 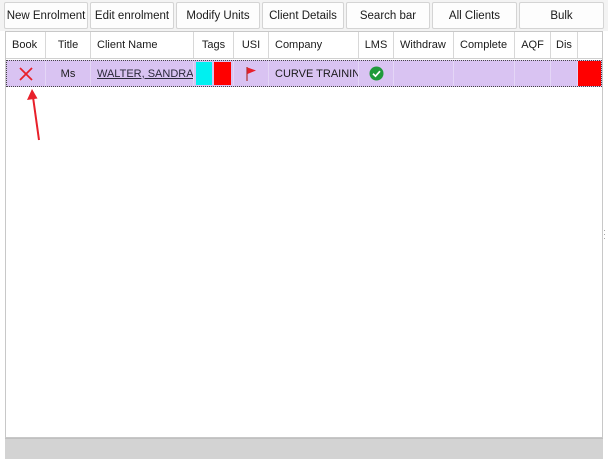 What do you see at coordinates (304, 448) in the screenshot?
I see `status-bar` at bounding box center [304, 448].